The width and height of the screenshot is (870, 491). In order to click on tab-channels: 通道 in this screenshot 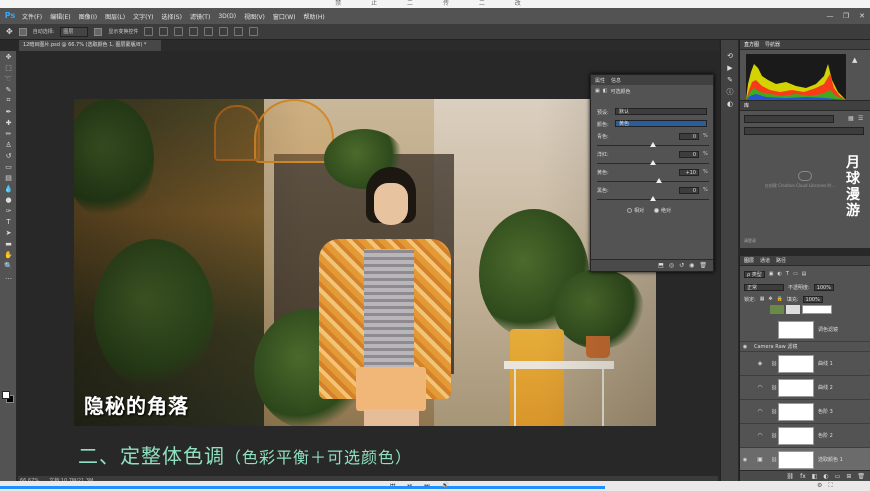, I will do `click(765, 260)`.